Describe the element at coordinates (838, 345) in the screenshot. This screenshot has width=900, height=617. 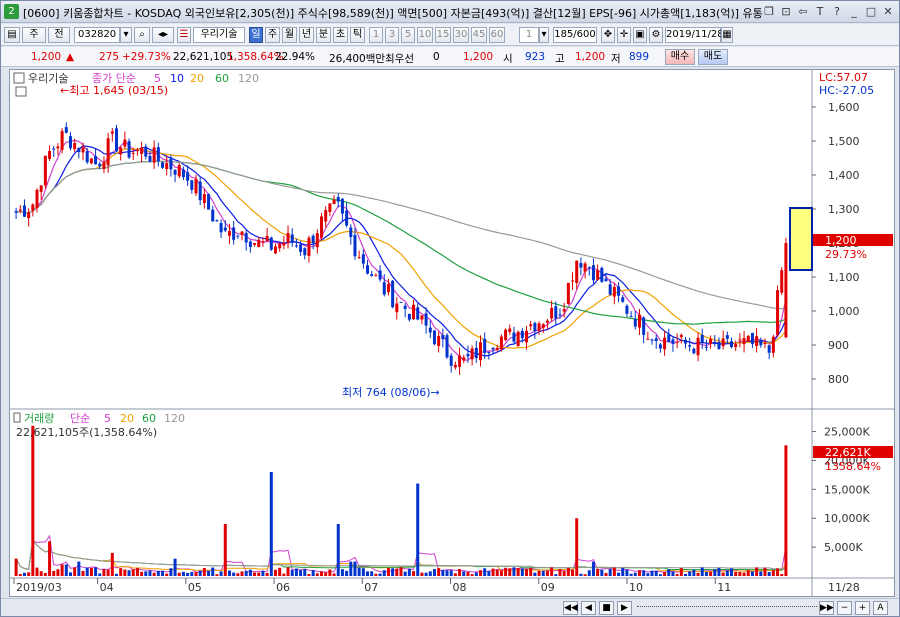
I see `price-tick-label: 900` at that location.